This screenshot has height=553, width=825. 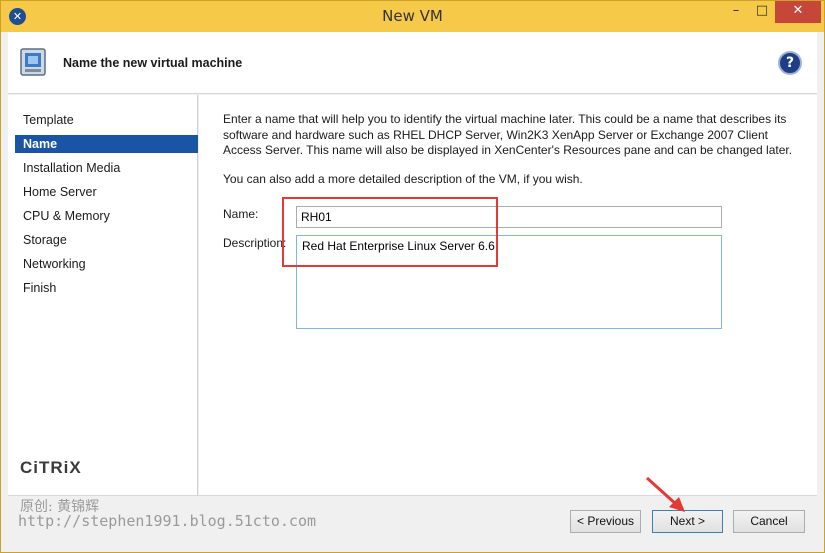 I want to click on title-bar: ✕ New VM – □ ✕, so click(x=412, y=16).